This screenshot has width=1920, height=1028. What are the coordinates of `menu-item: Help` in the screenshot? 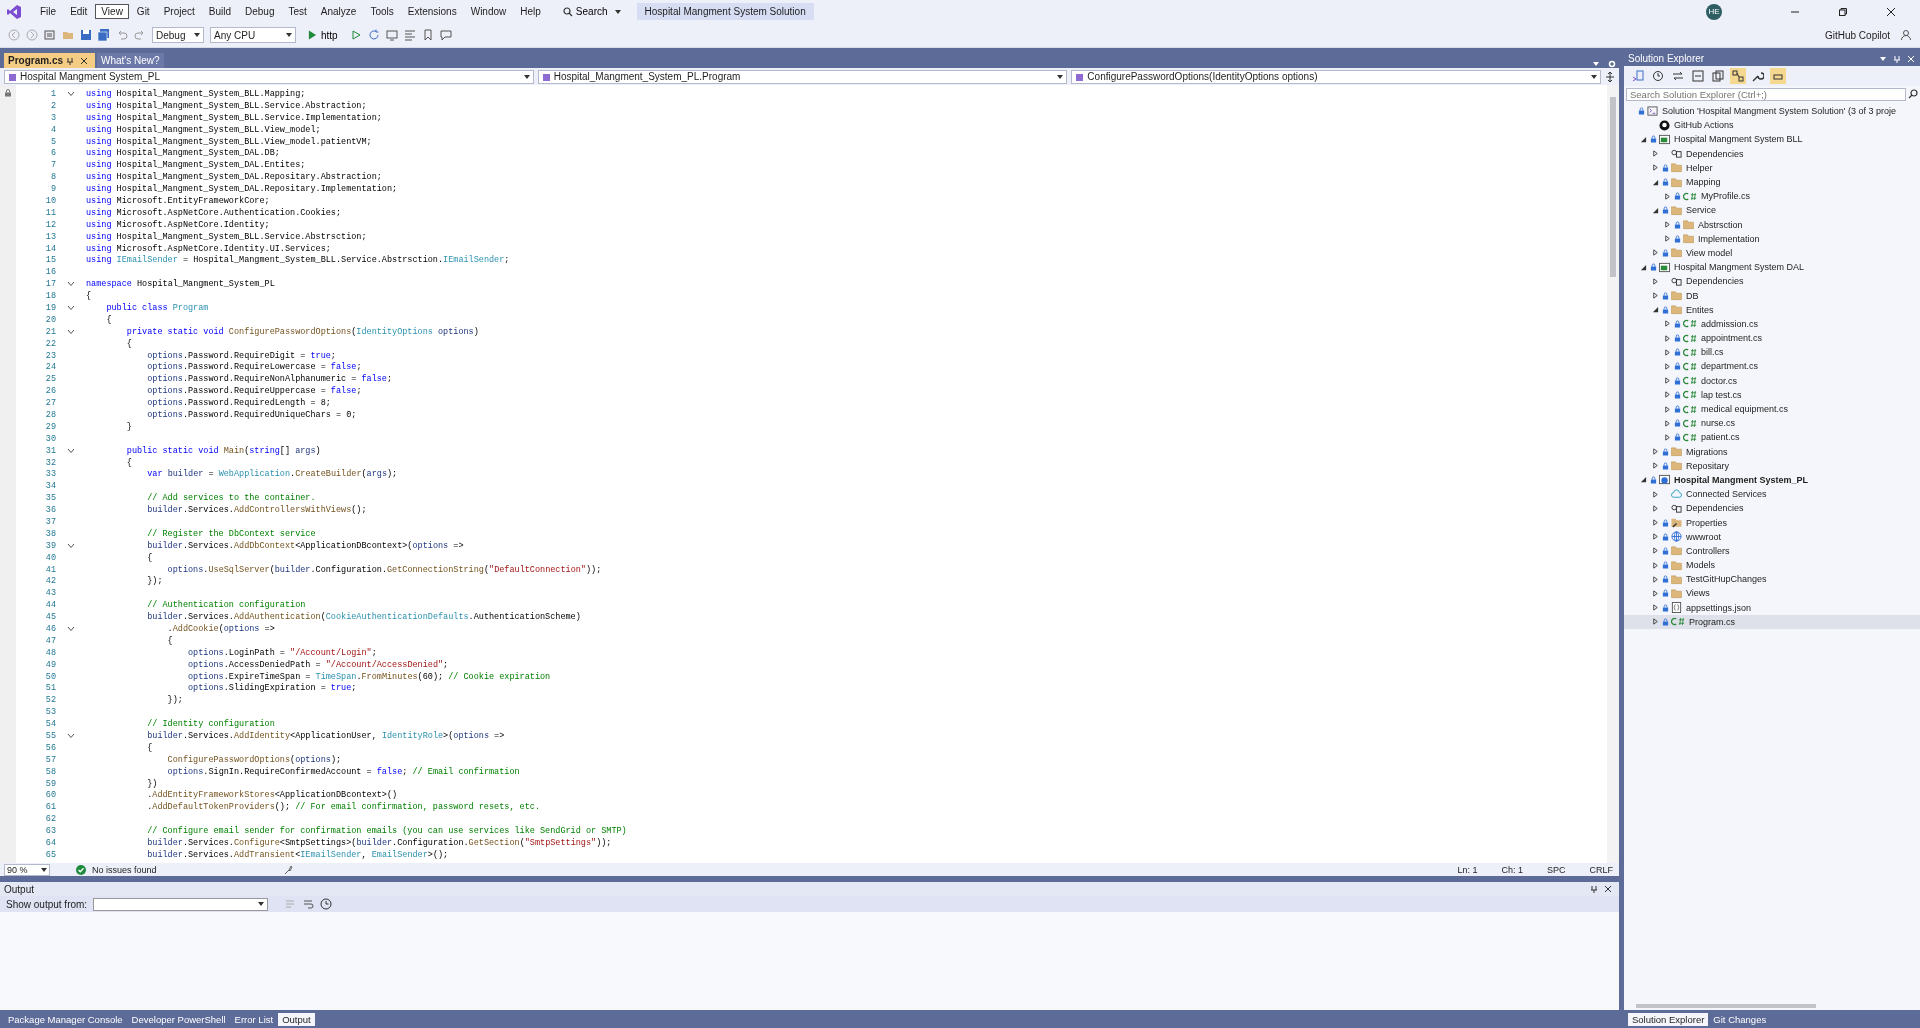 It's located at (530, 11).